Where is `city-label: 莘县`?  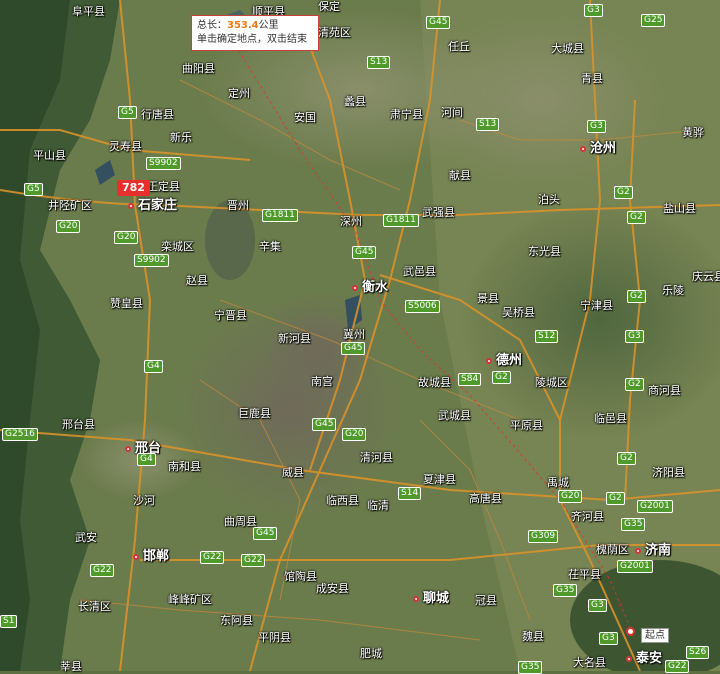
city-label: 莘县 is located at coordinates (71, 666).